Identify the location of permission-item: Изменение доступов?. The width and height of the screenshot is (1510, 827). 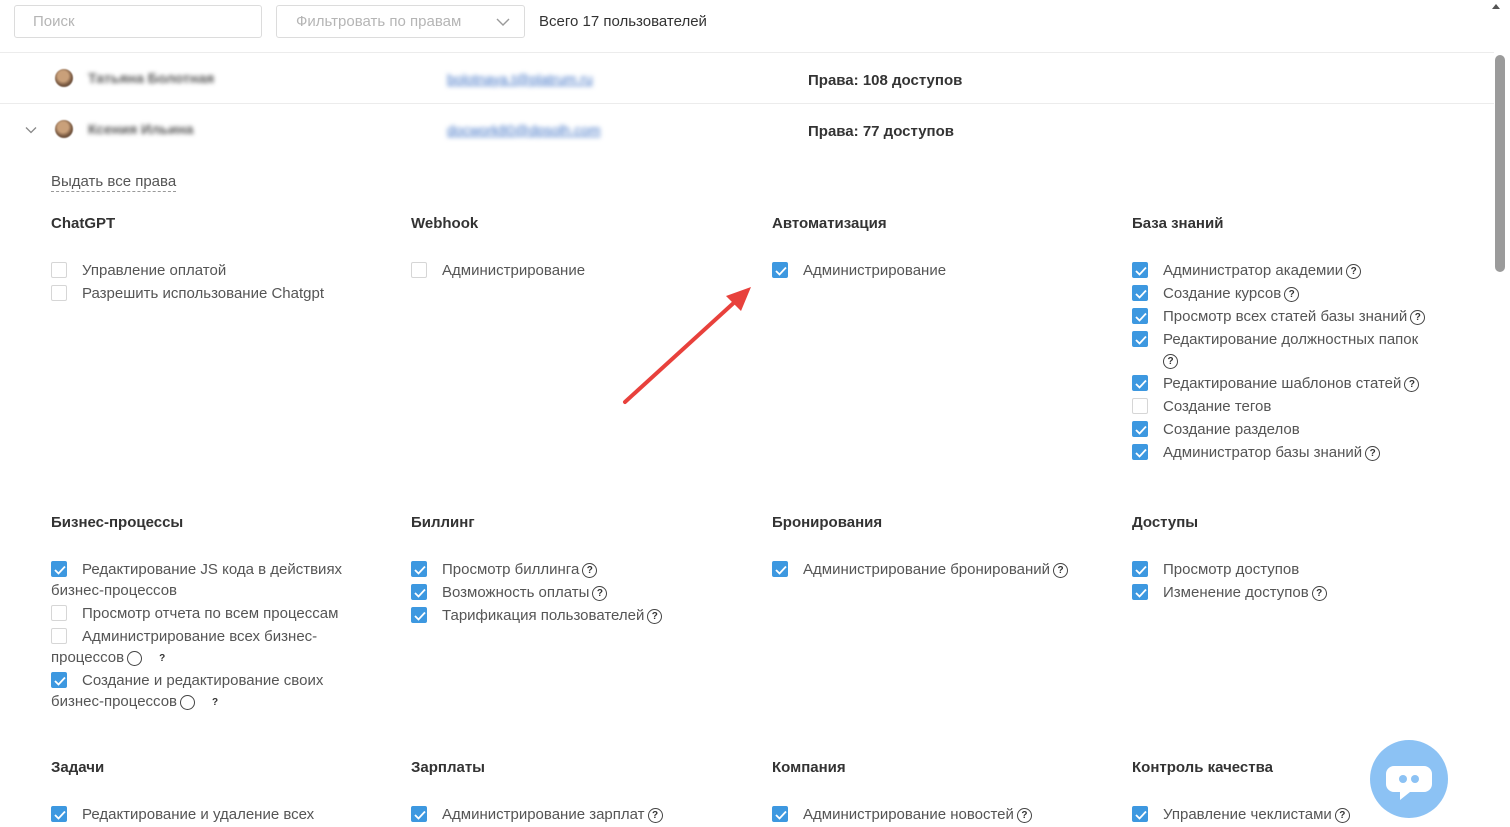
(1297, 592).